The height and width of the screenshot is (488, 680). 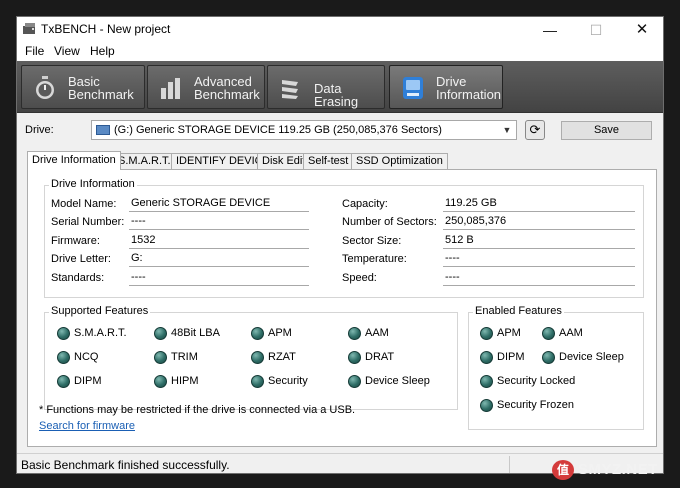 I want to click on tab-smart: S.M.A.R.T., so click(x=144, y=161).